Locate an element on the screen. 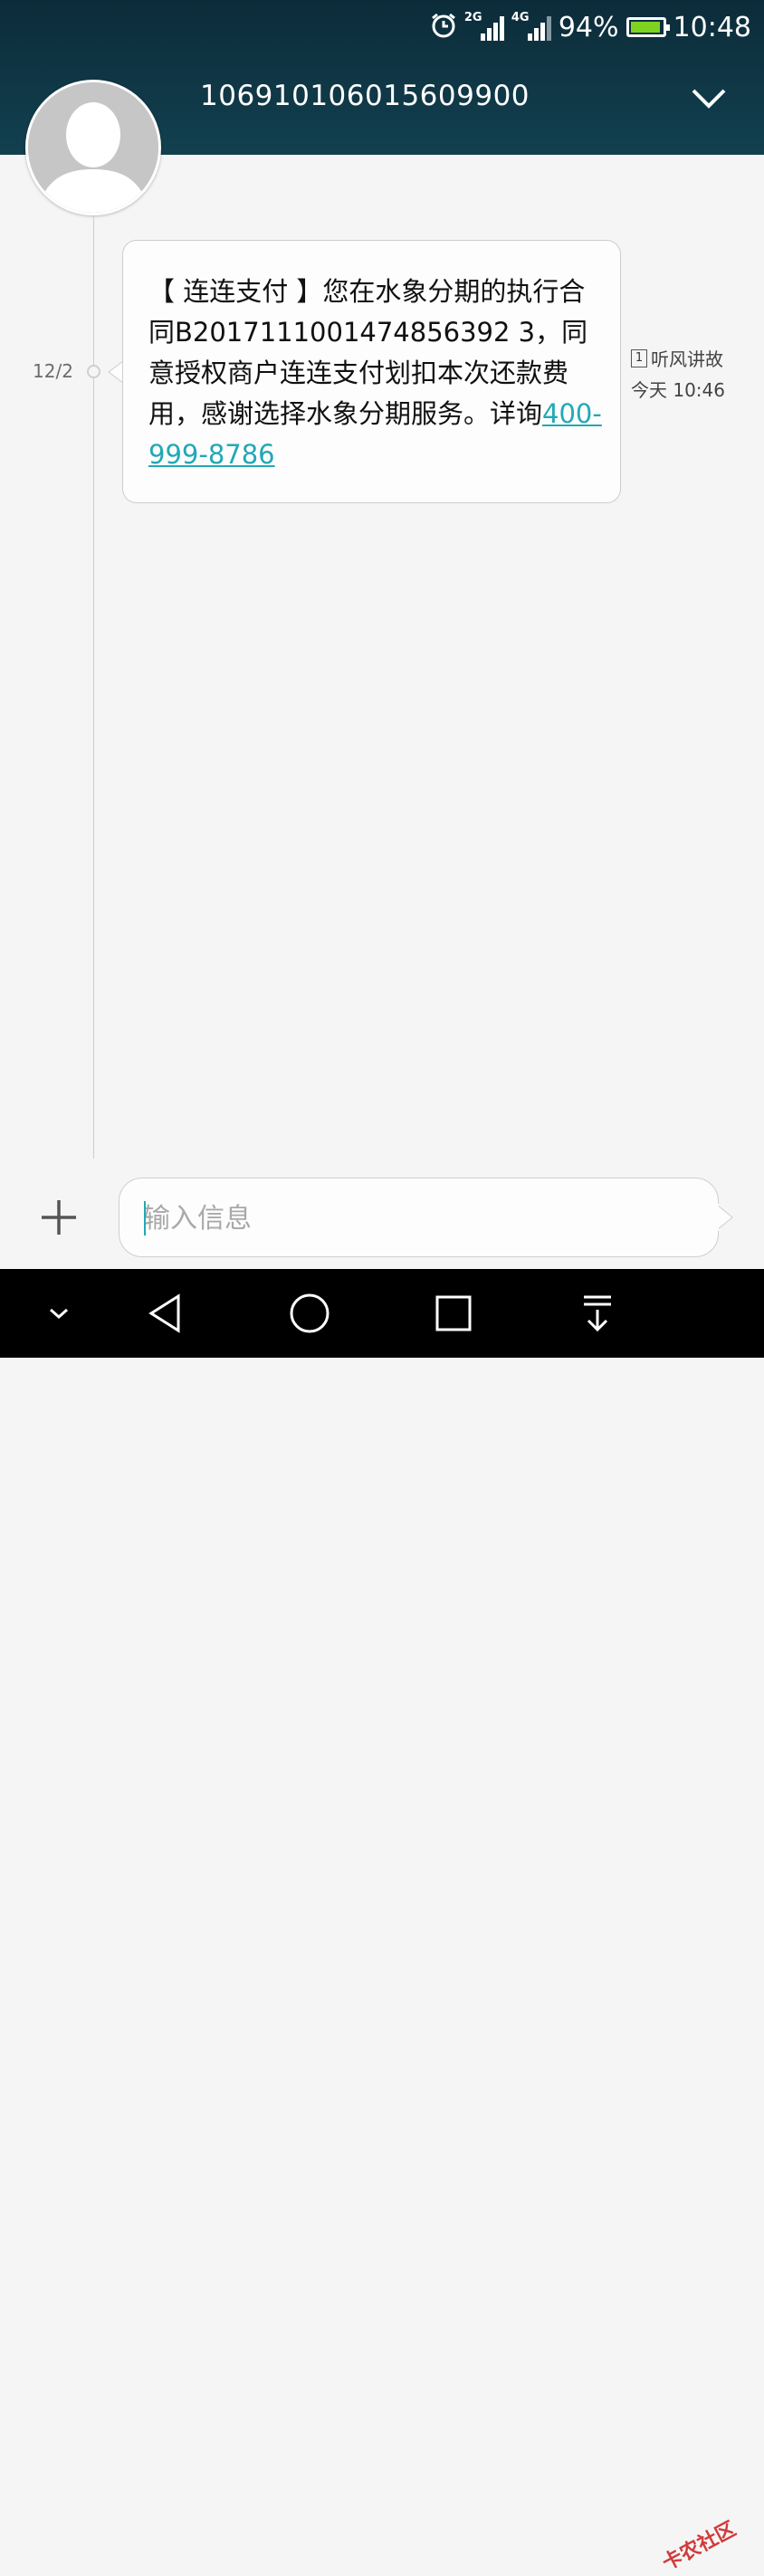 The image size is (764, 2576). message-input-box is located at coordinates (419, 1217).